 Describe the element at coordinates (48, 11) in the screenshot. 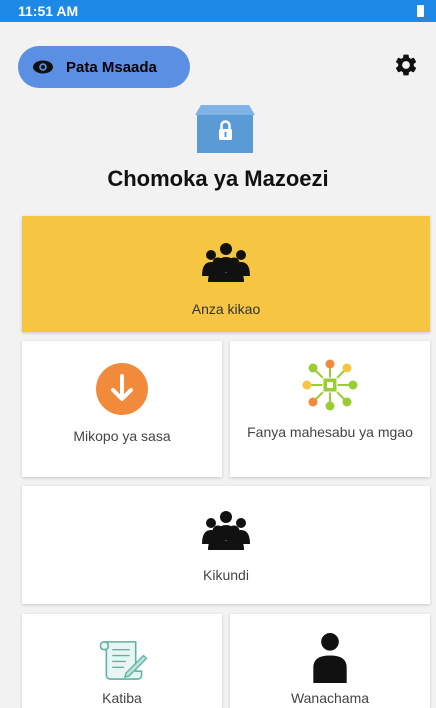

I see `status-time: 11:51 AM` at that location.